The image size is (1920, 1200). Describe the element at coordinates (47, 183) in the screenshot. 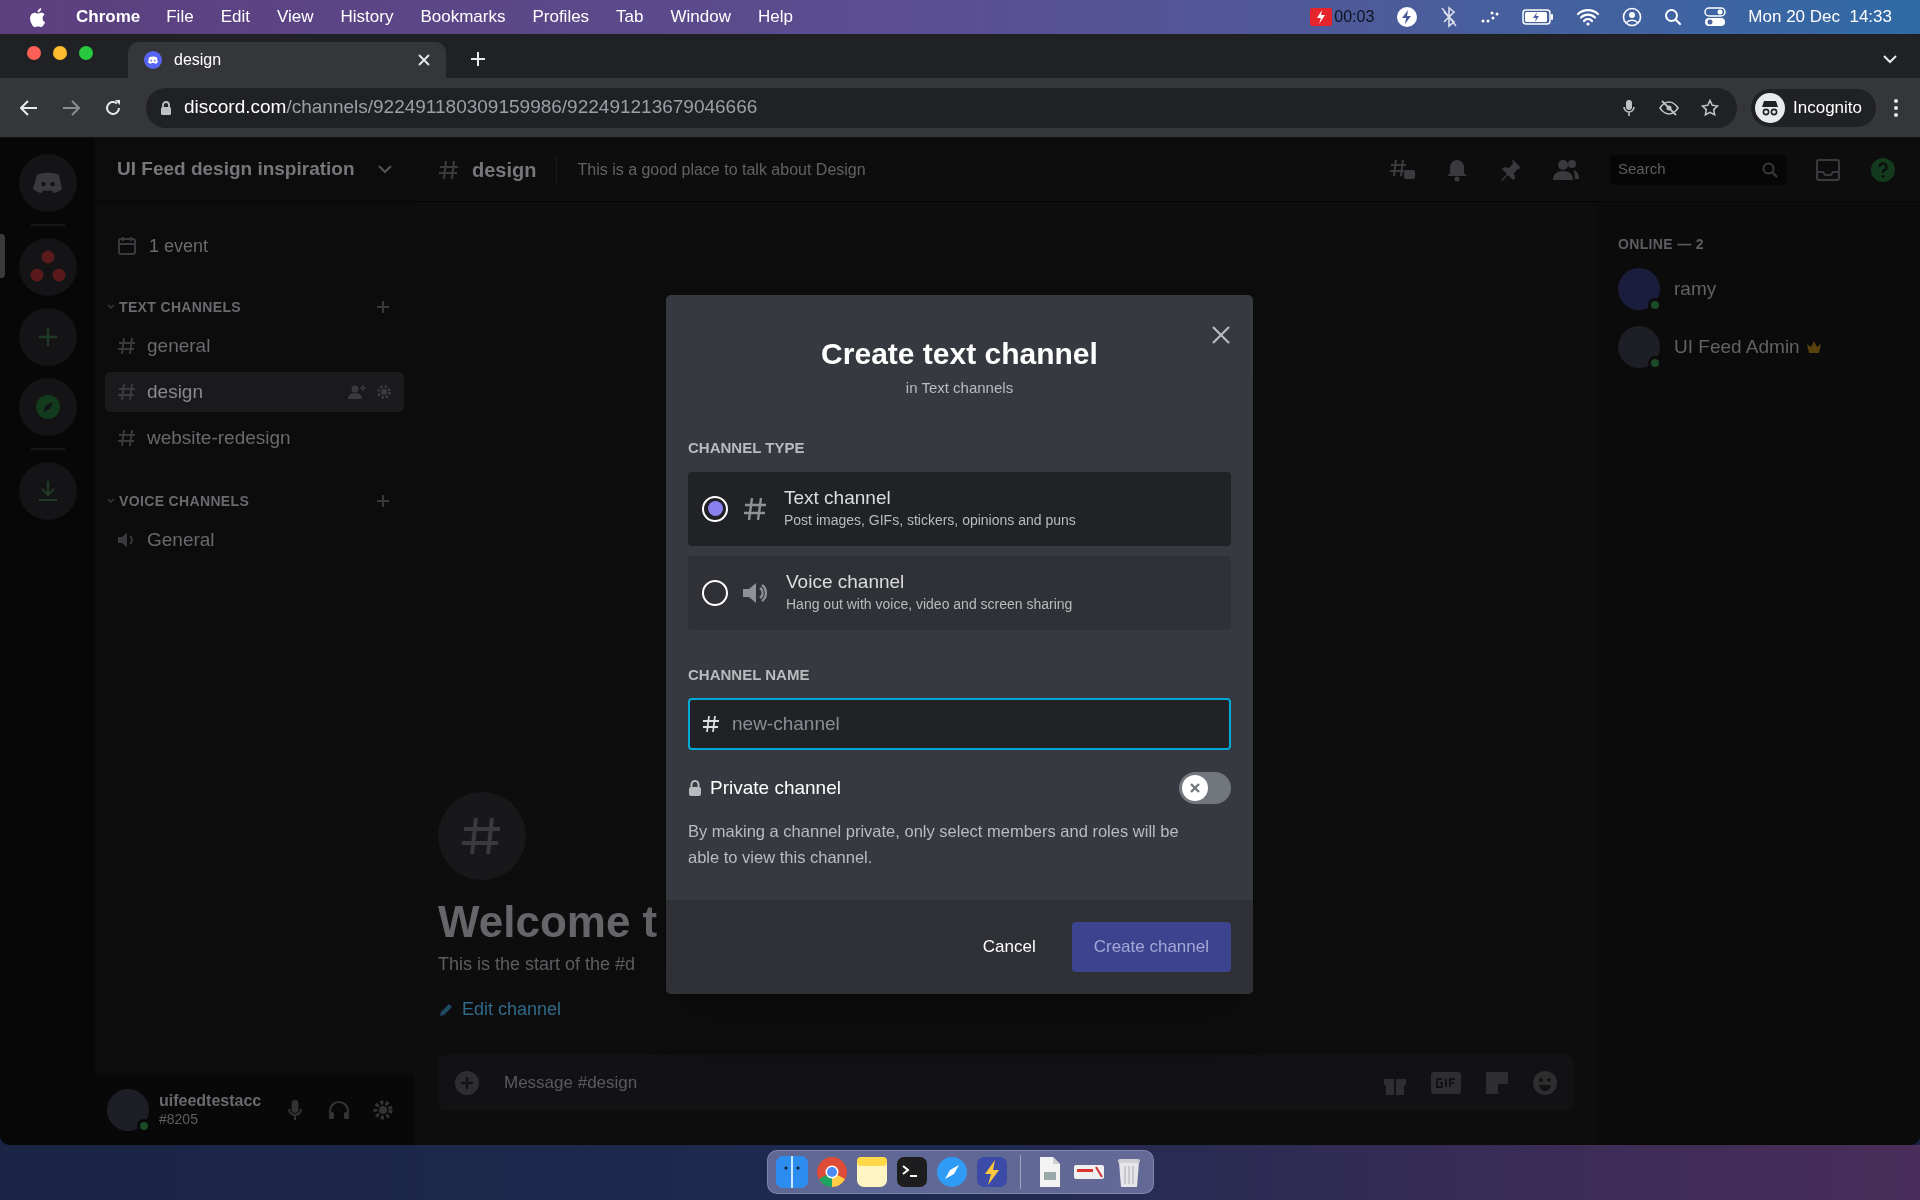

I see `controller-logo-icon` at that location.